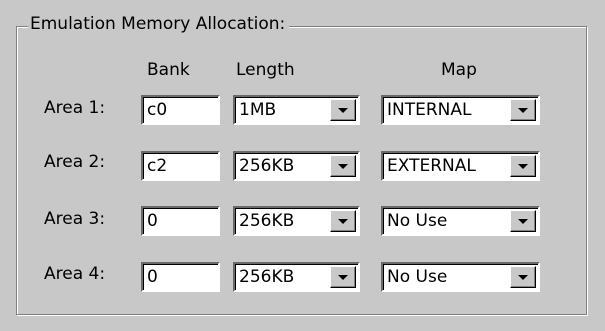  What do you see at coordinates (296, 110) in the screenshot?
I see `area-1-length-select: 1MB` at bounding box center [296, 110].